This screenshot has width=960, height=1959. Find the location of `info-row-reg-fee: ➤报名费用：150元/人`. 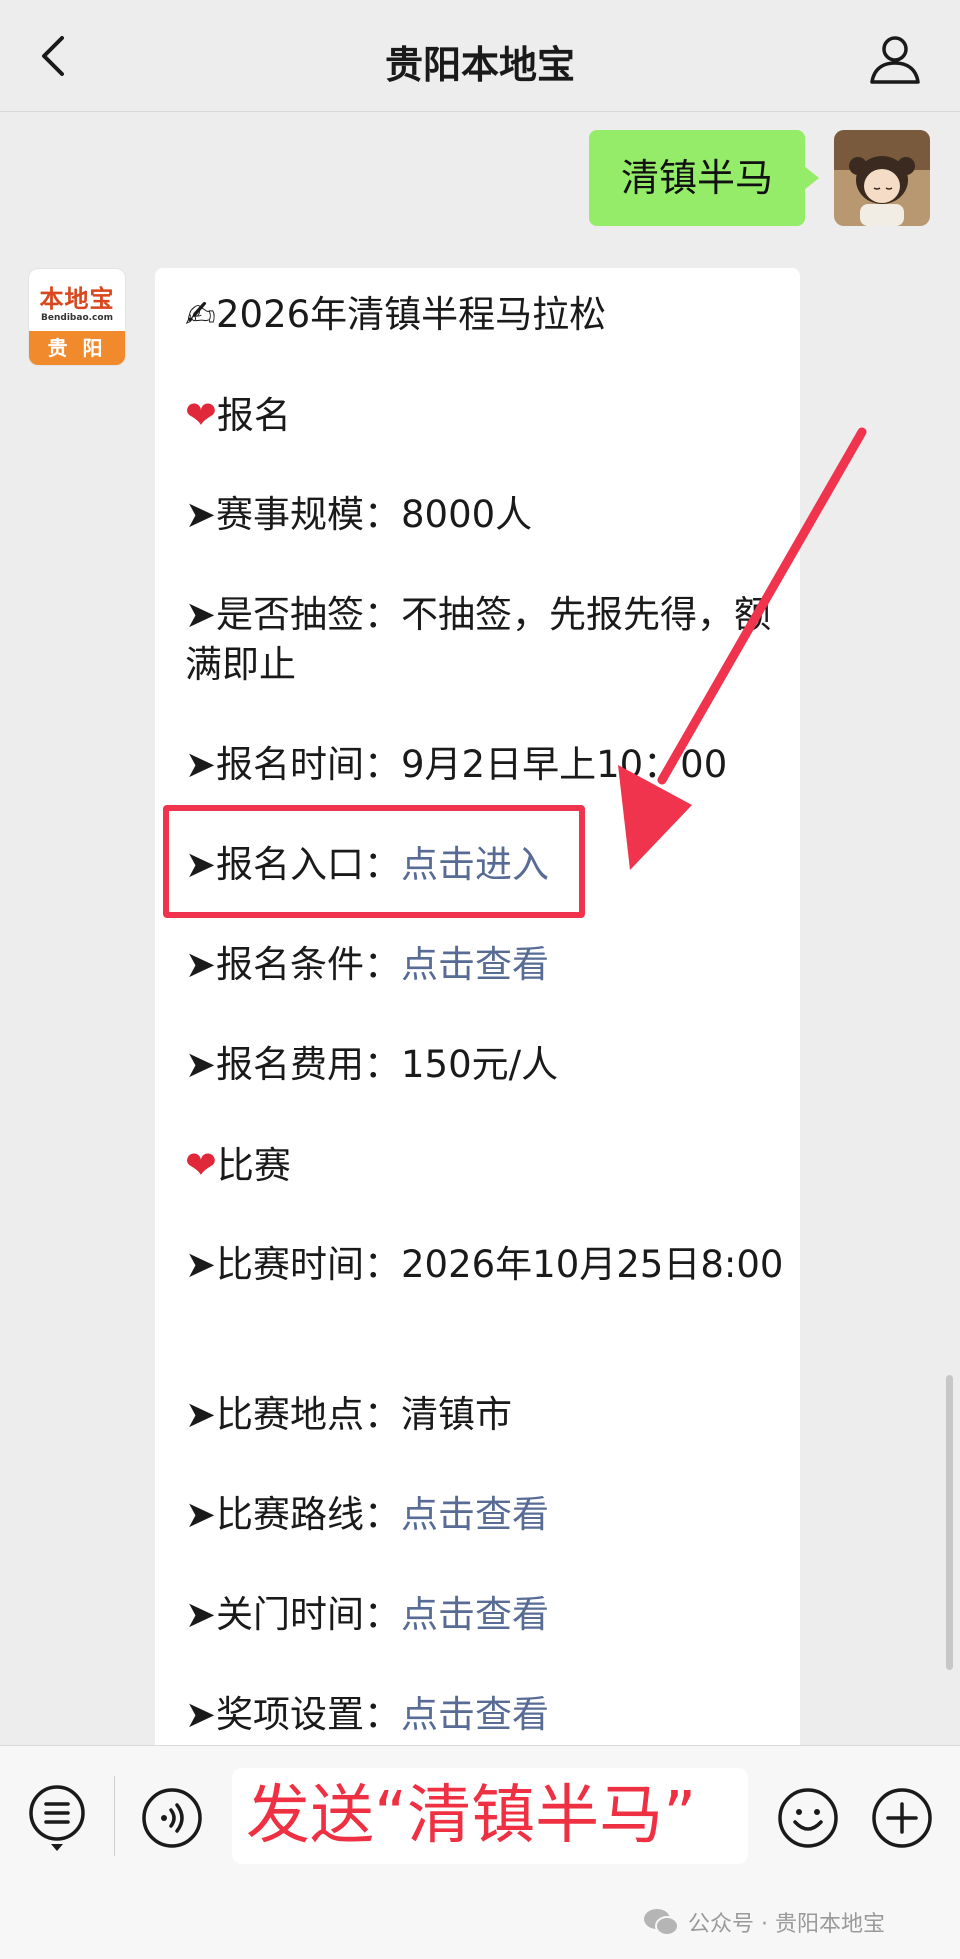

info-row-reg-fee: ➤报名费用：150元/人 is located at coordinates (485, 1065).